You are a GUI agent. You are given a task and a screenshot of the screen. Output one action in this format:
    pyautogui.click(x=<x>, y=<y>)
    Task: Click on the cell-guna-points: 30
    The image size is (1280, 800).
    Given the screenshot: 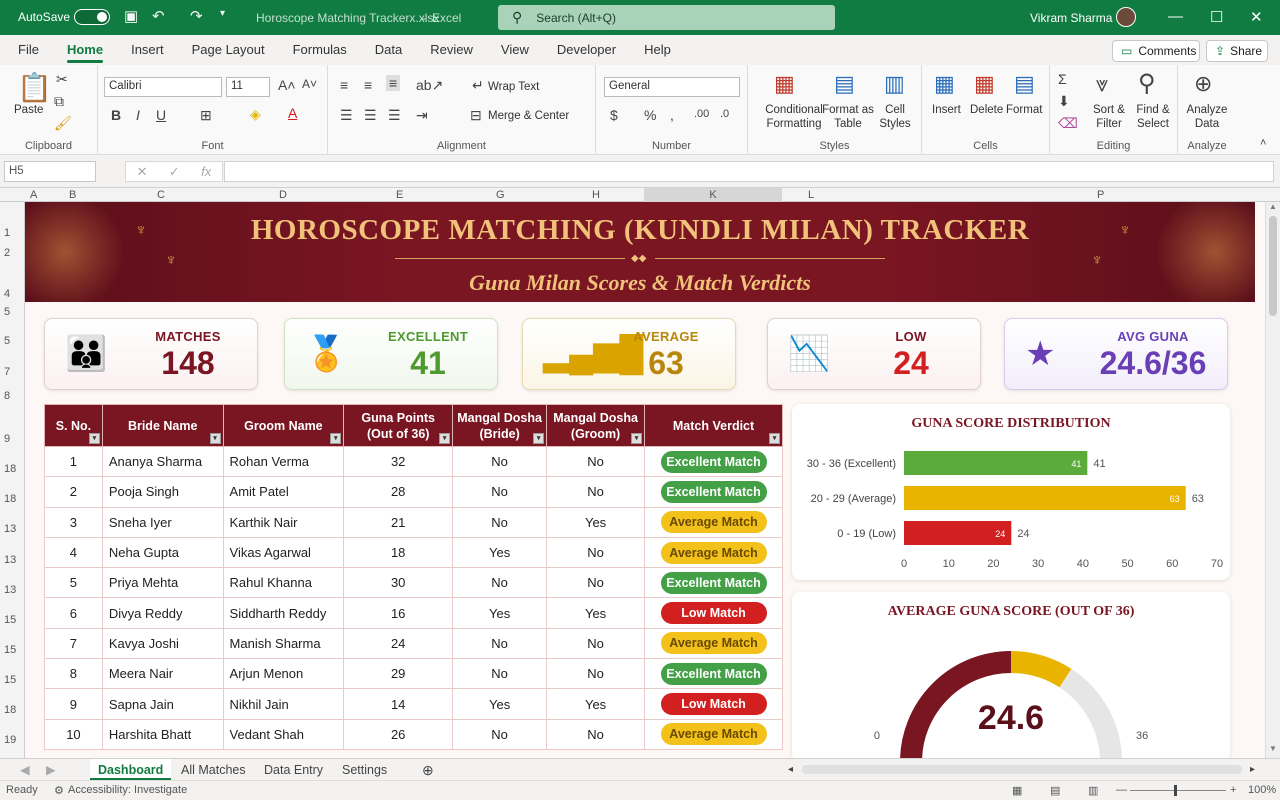 What is the action you would take?
    pyautogui.click(x=398, y=583)
    